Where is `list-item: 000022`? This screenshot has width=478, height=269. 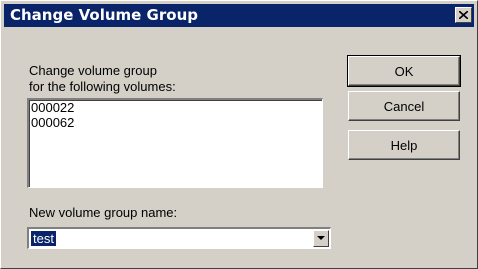
list-item: 000022 is located at coordinates (175, 107).